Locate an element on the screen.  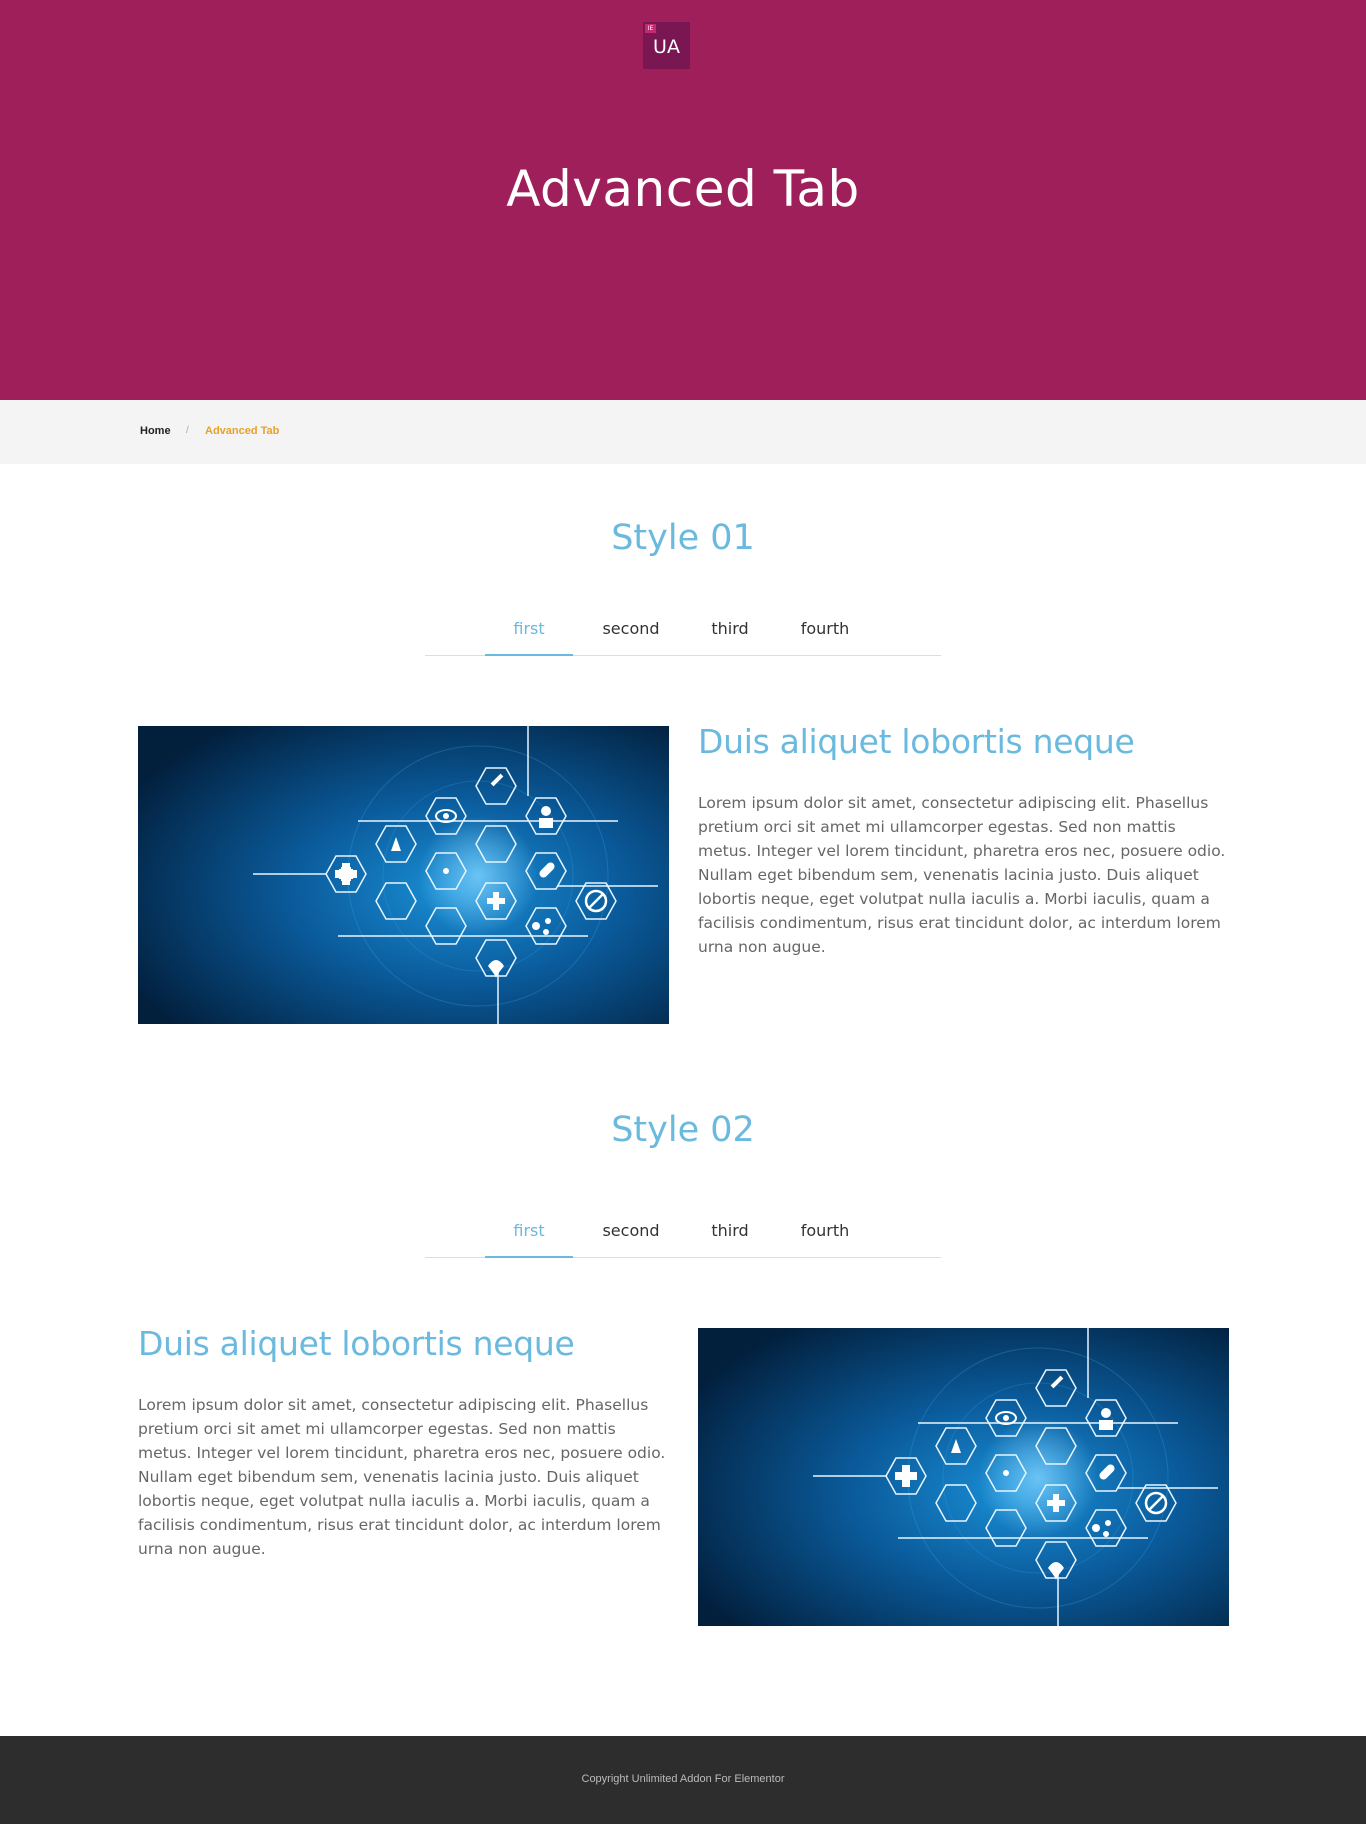
style01-medical-image is located at coordinates (403, 875).